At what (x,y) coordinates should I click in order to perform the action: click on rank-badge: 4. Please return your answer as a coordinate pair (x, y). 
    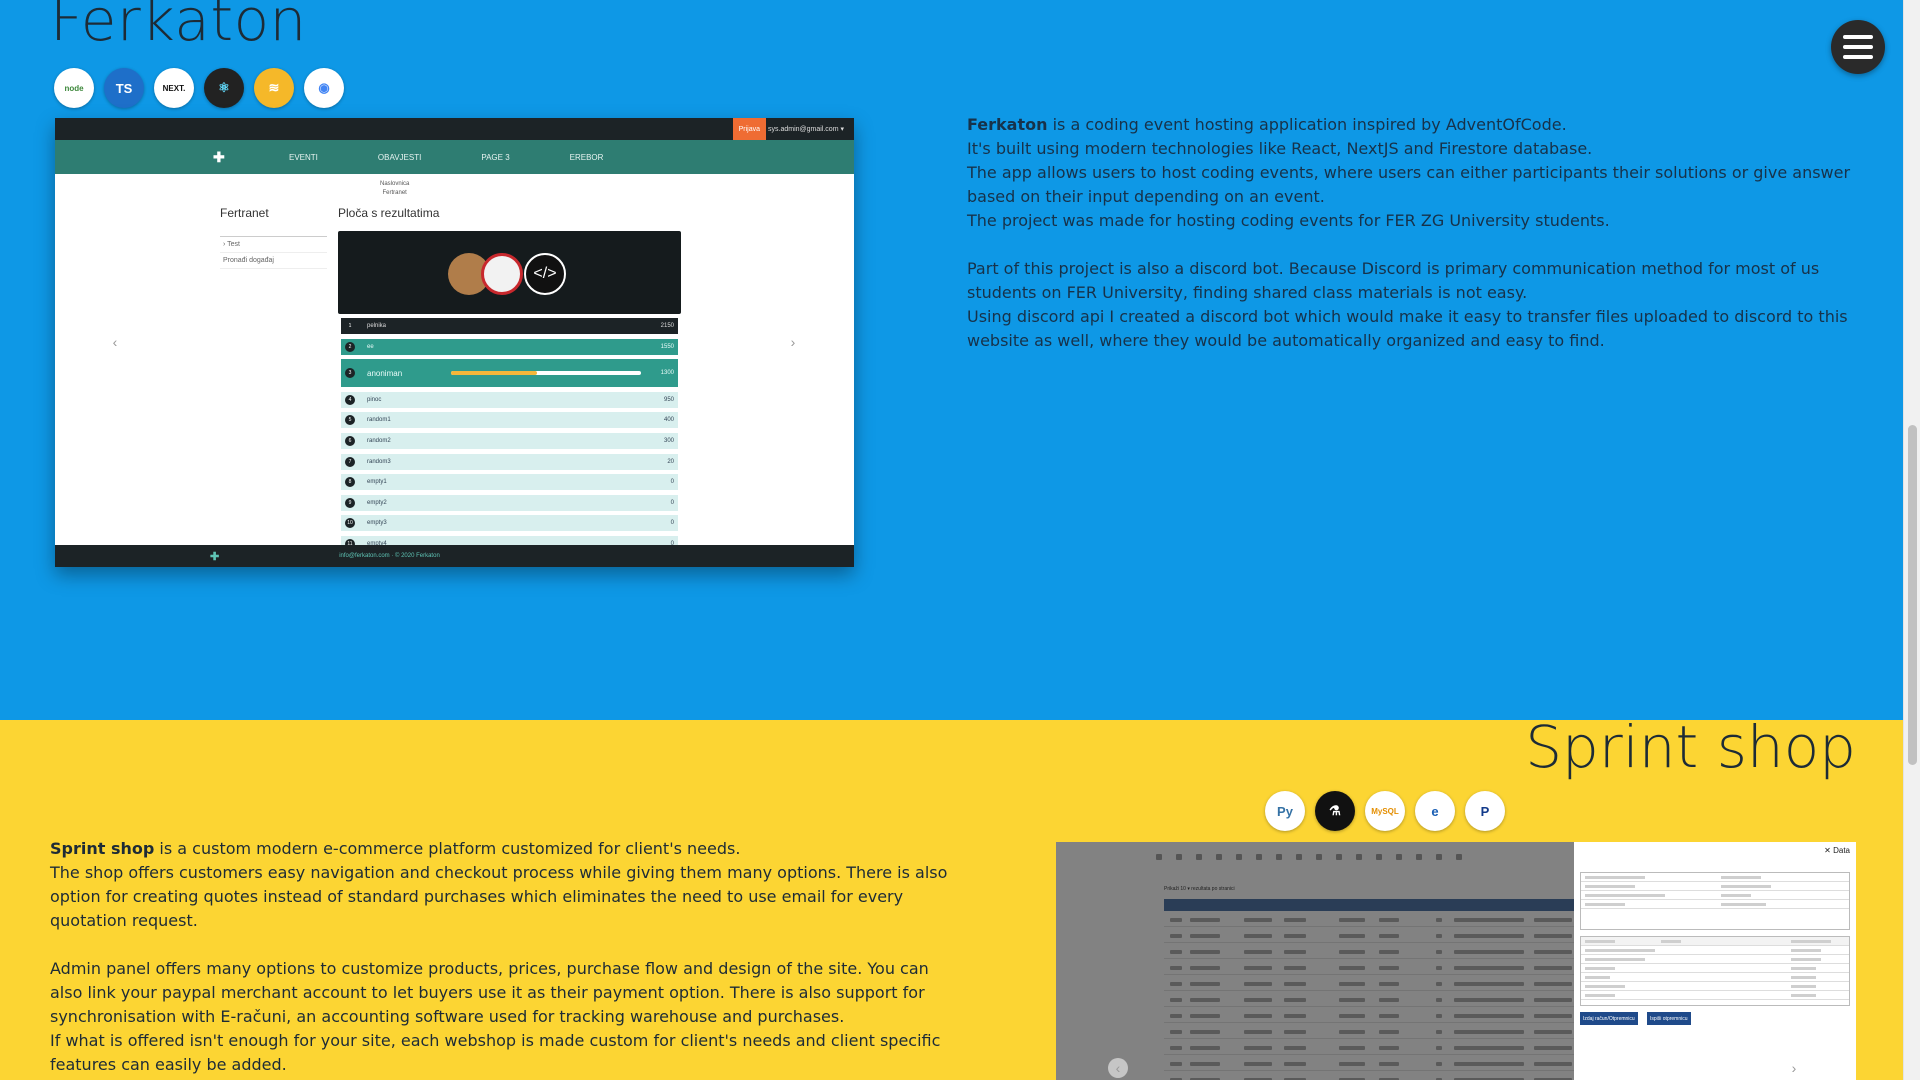
    Looking at the image, I should click on (350, 399).